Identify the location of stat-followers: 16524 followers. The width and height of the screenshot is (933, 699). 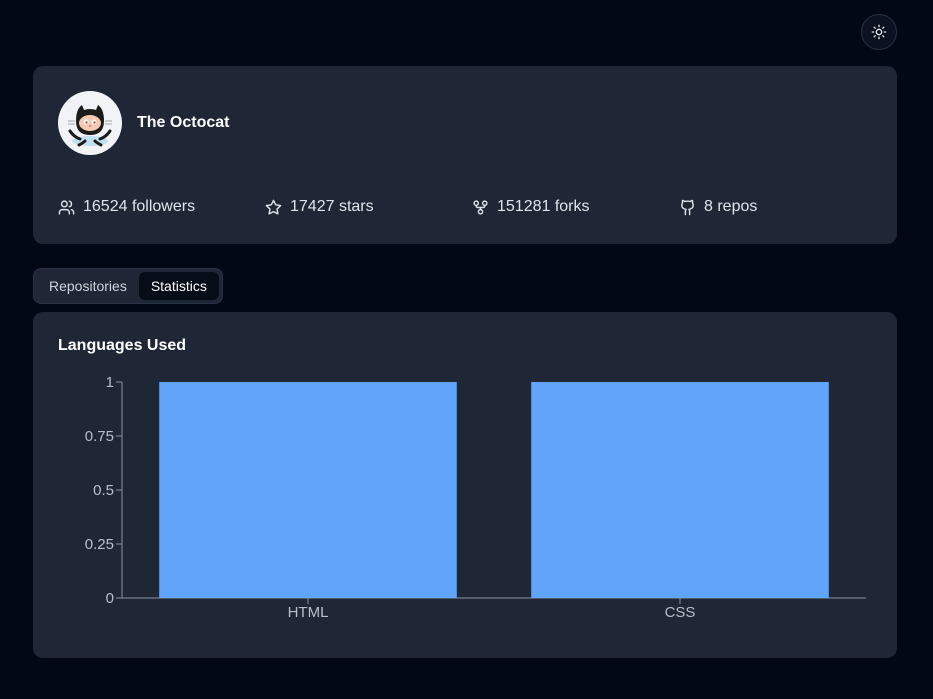
(161, 207).